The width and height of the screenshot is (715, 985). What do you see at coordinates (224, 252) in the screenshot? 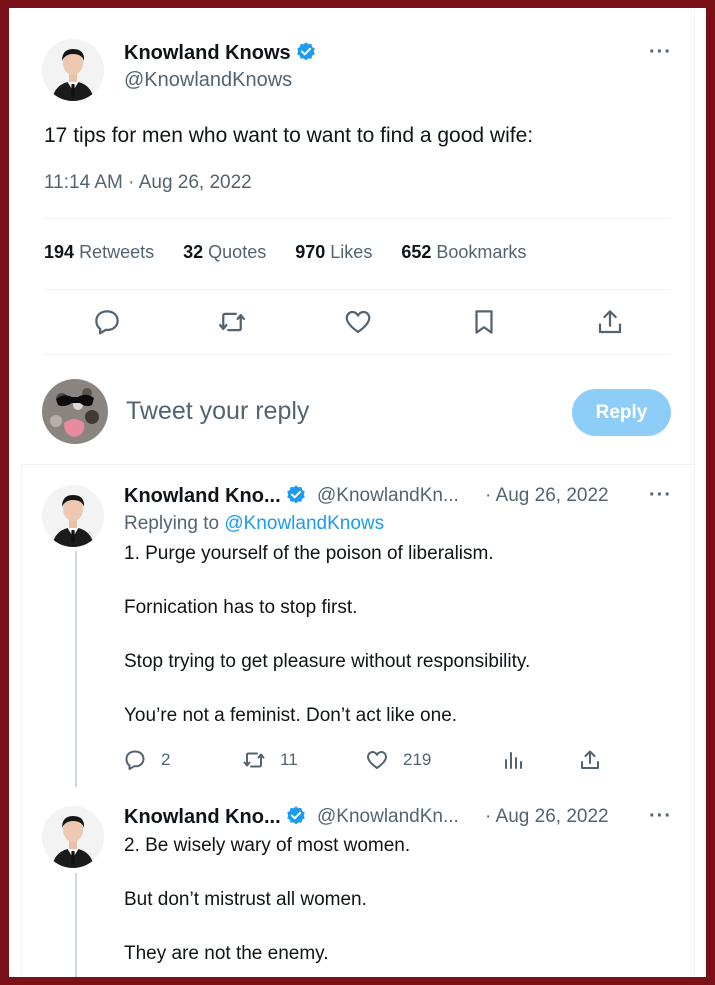
I see `quotes-stat: 32 Quotes` at bounding box center [224, 252].